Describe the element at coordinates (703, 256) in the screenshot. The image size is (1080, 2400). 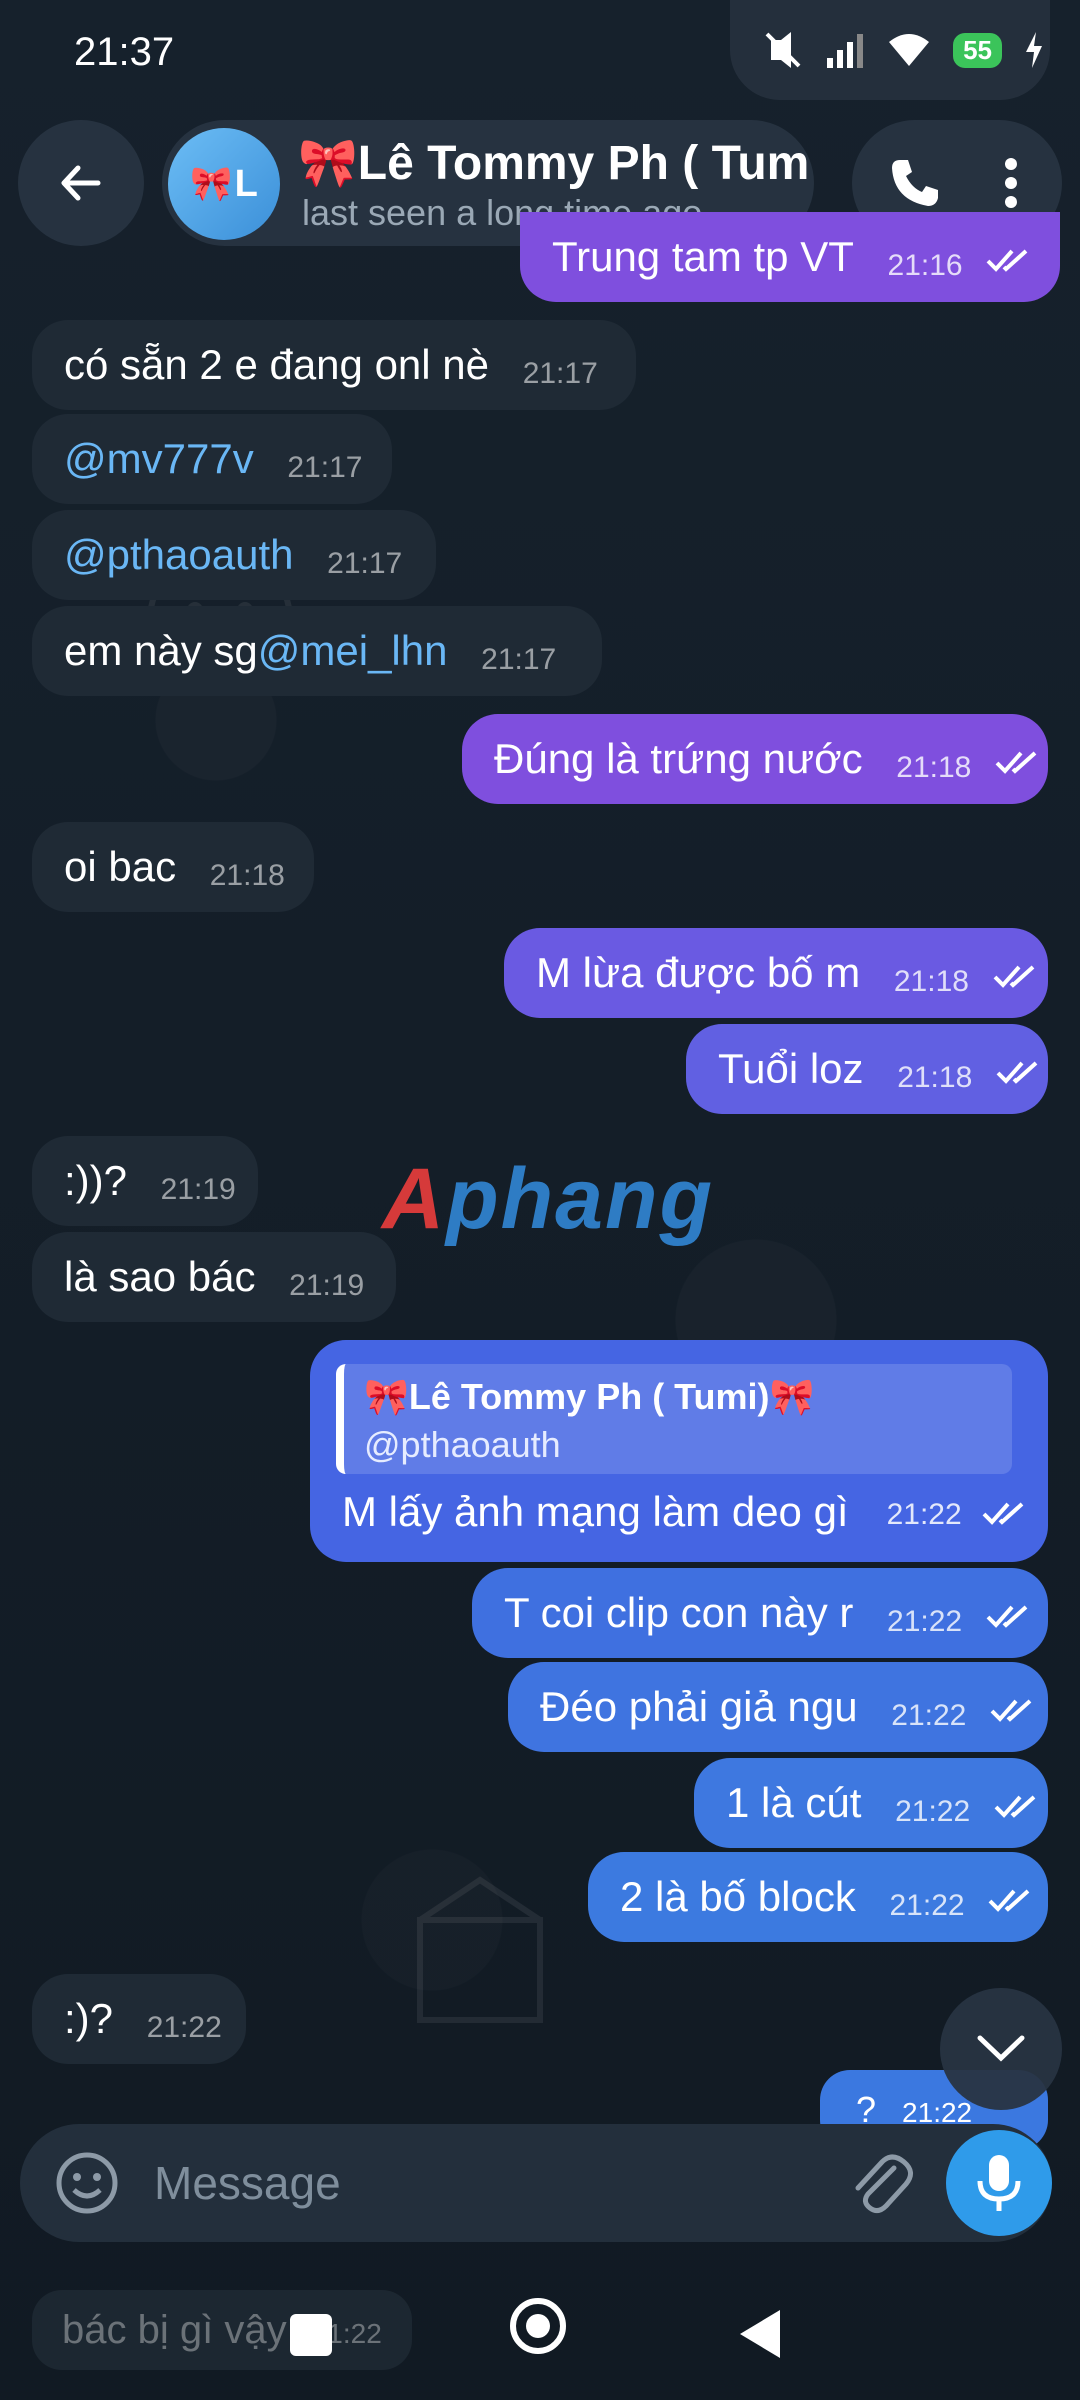
I see `message-text: Trung tam tp VT` at that location.